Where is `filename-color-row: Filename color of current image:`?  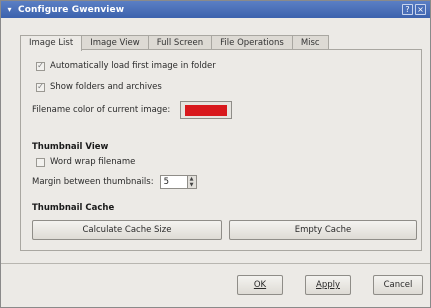 filename-color-row: Filename color of current image: is located at coordinates (132, 110).